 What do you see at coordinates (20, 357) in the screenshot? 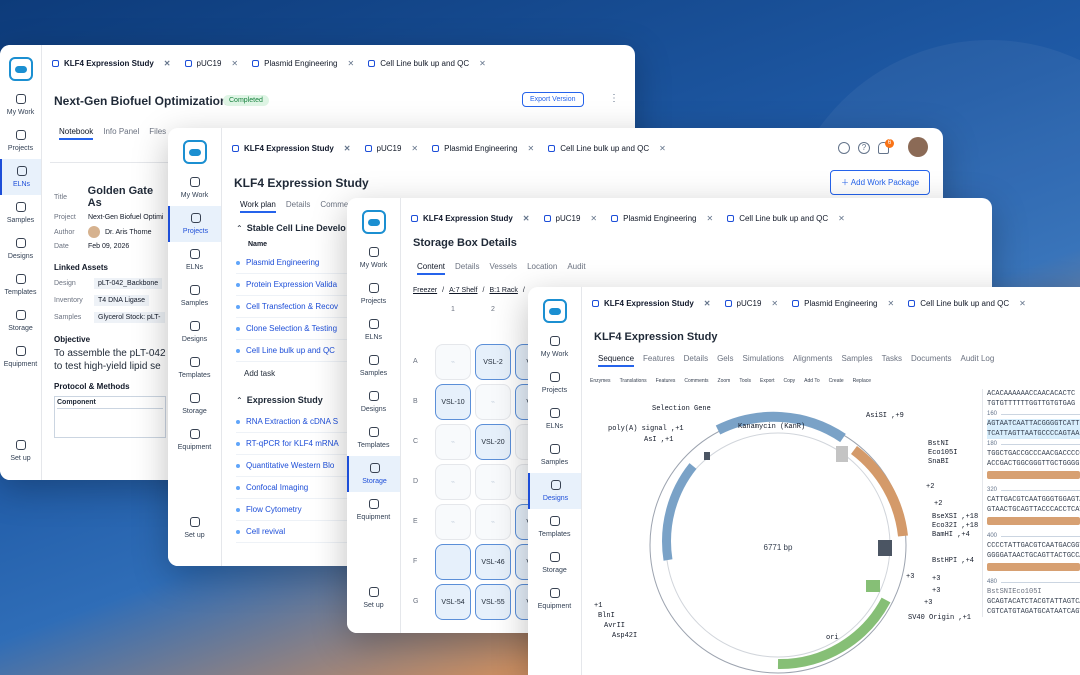
I see `nav-equipment: Equipment` at bounding box center [20, 357].